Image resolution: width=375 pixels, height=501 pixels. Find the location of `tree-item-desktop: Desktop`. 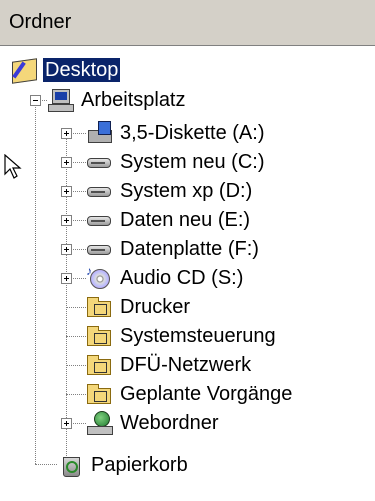

tree-item-desktop: Desktop is located at coordinates (66, 70).